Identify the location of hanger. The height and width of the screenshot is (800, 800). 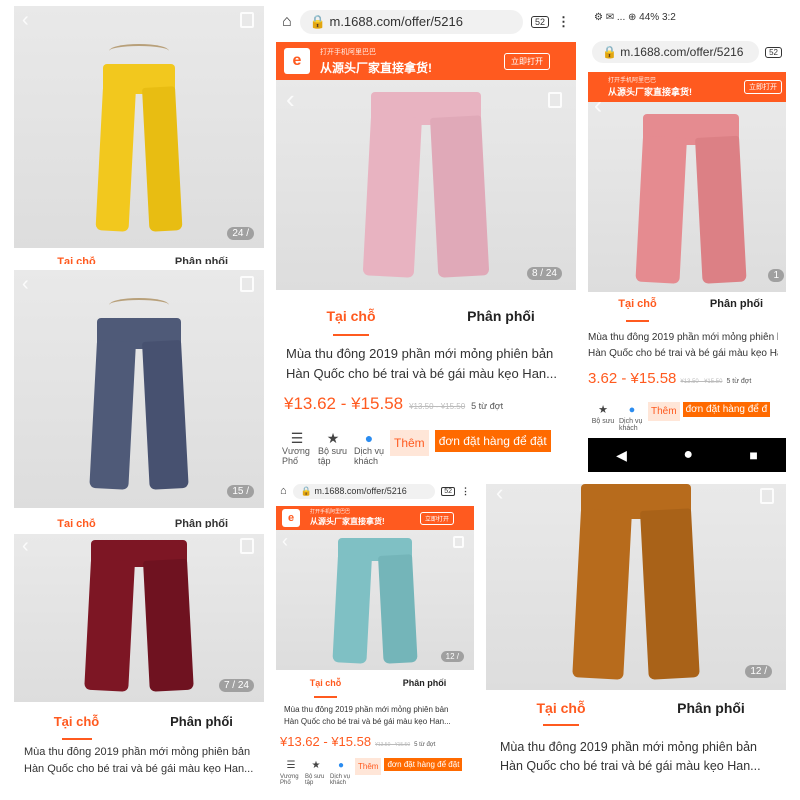
(139, 51).